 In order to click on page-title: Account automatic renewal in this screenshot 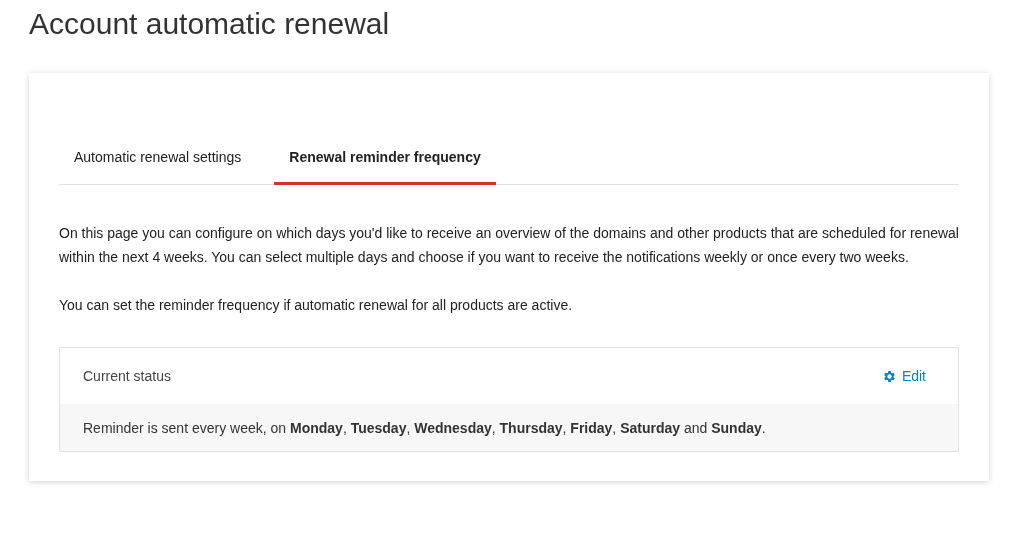, I will do `click(210, 24)`.